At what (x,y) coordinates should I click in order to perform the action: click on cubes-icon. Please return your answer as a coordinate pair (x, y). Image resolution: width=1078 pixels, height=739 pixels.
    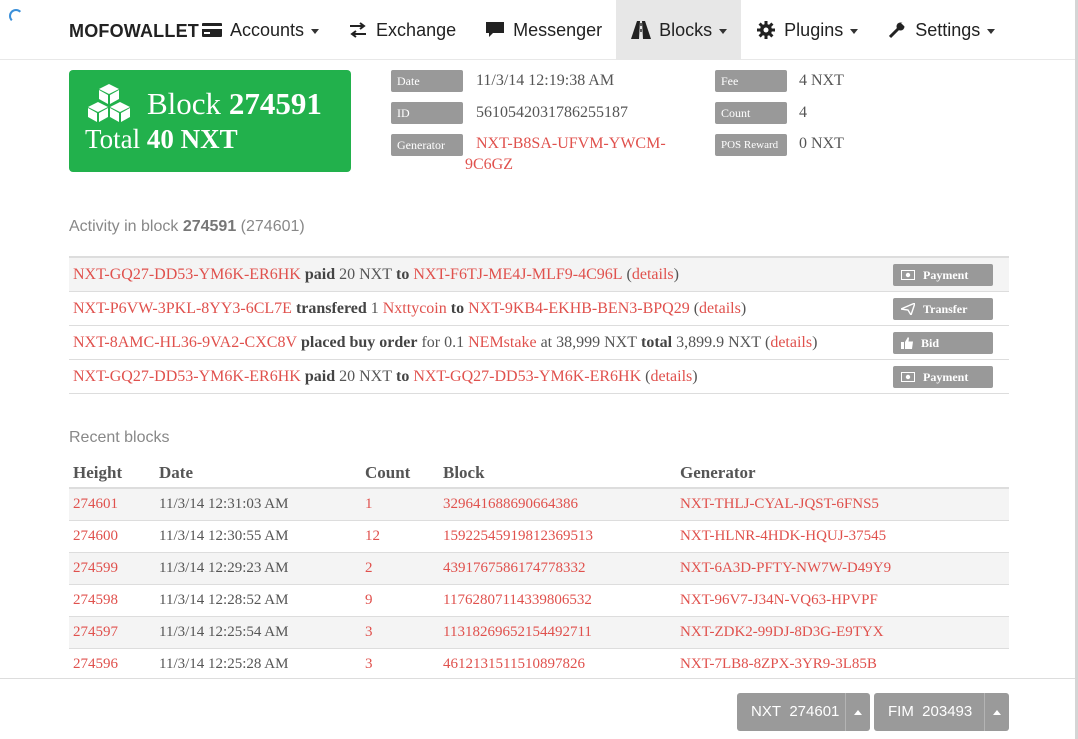
    Looking at the image, I should click on (109, 103).